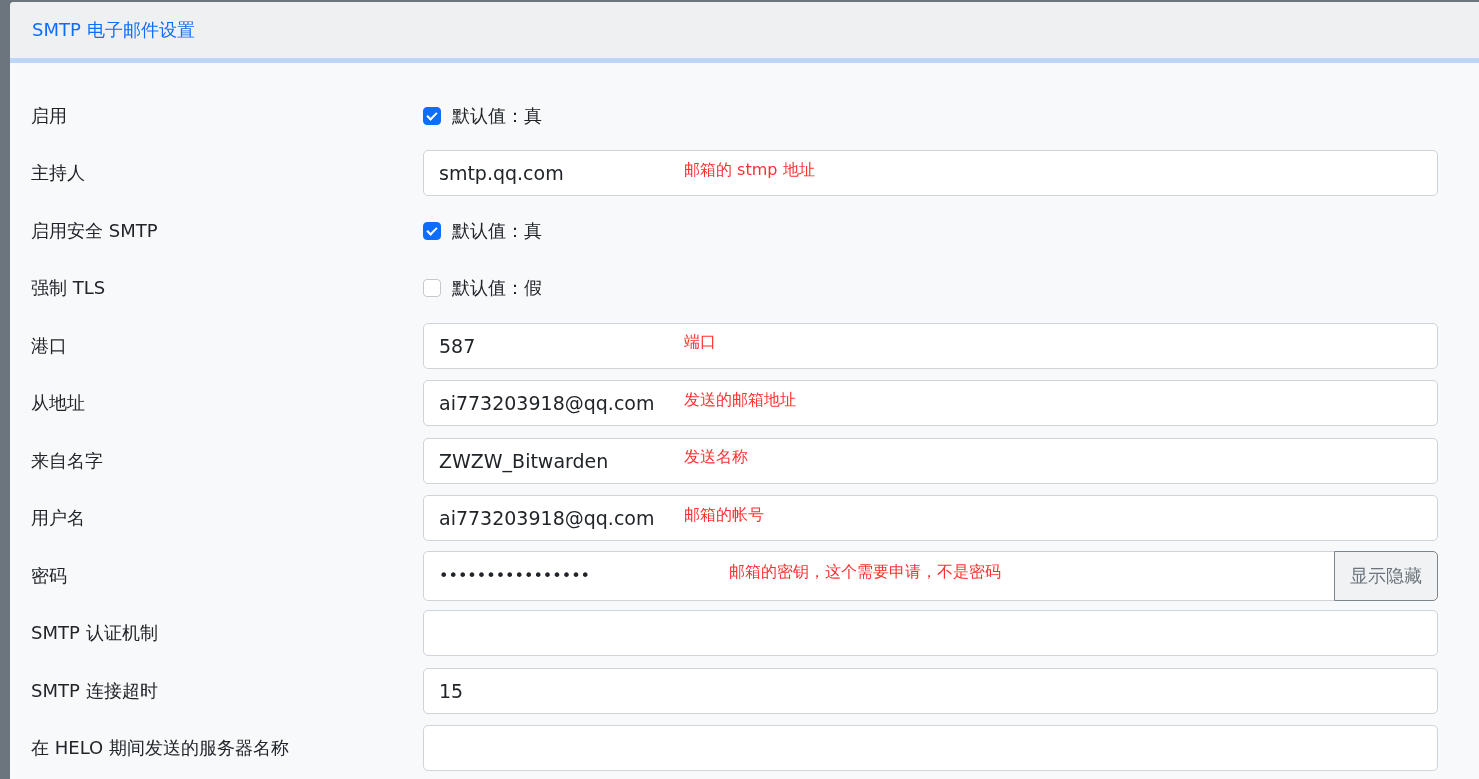 This screenshot has width=1479, height=779. What do you see at coordinates (68, 288) in the screenshot?
I see `setting-label: 强制 TLS` at bounding box center [68, 288].